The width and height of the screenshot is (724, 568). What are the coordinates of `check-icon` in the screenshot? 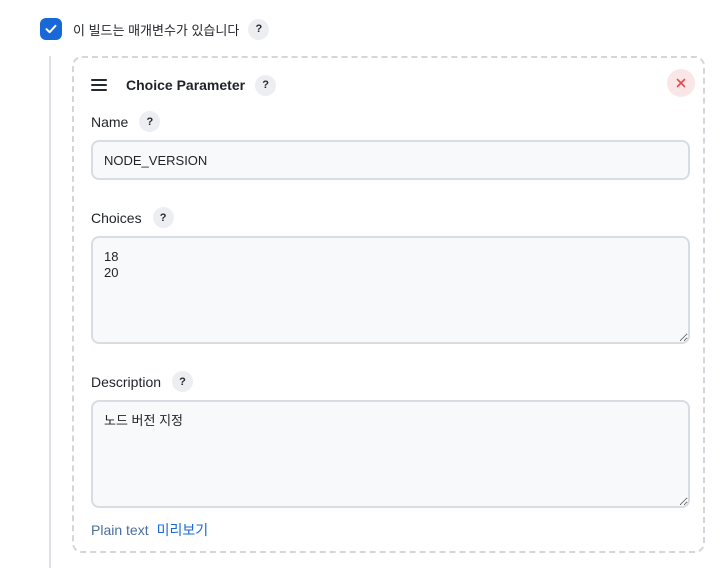 It's located at (51, 29).